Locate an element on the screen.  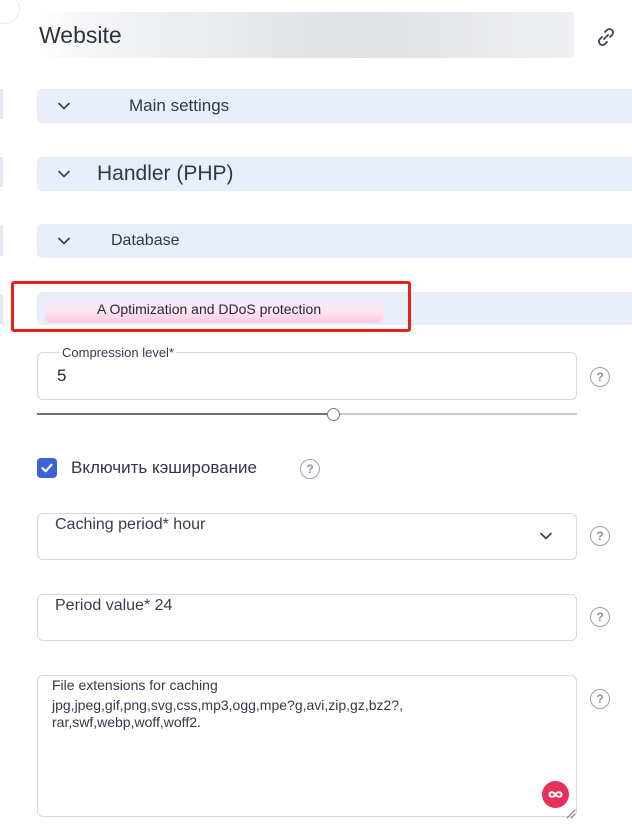
compression-level-value: 5 is located at coordinates (62, 375).